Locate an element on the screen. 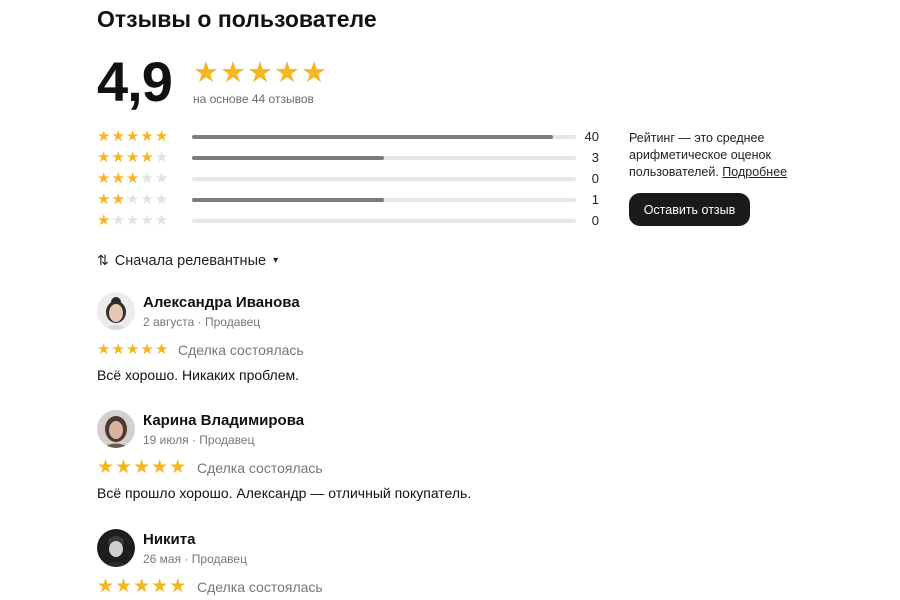 This screenshot has width=900, height=600. breakdown-count: 3 is located at coordinates (595, 157).